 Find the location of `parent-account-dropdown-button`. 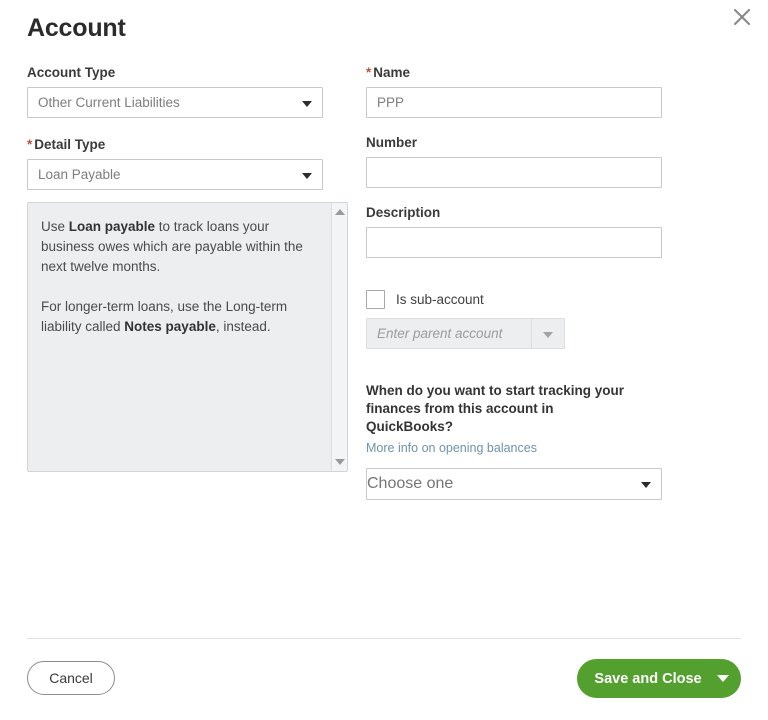

parent-account-dropdown-button is located at coordinates (547, 333).